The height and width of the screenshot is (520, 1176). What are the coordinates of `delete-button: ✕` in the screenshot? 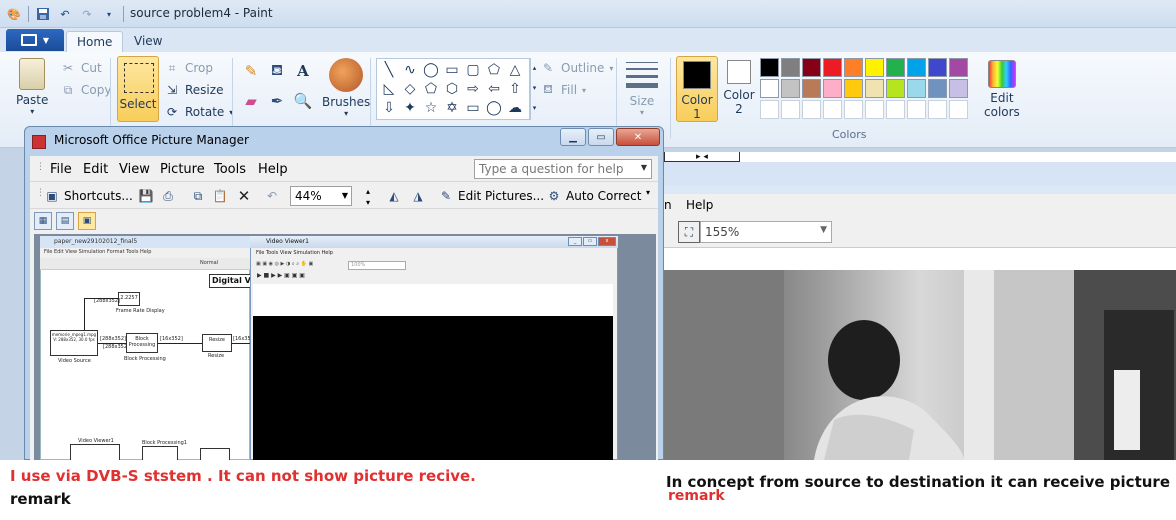 It's located at (244, 196).